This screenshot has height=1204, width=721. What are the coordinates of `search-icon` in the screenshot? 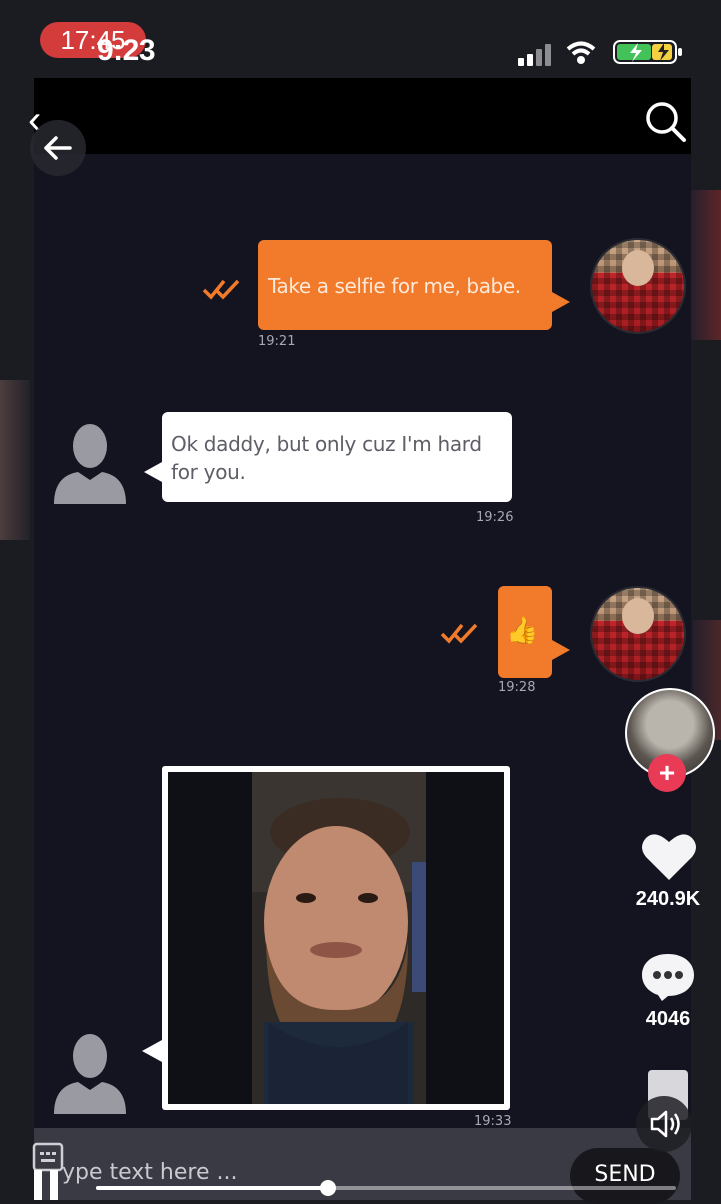 It's located at (665, 121).